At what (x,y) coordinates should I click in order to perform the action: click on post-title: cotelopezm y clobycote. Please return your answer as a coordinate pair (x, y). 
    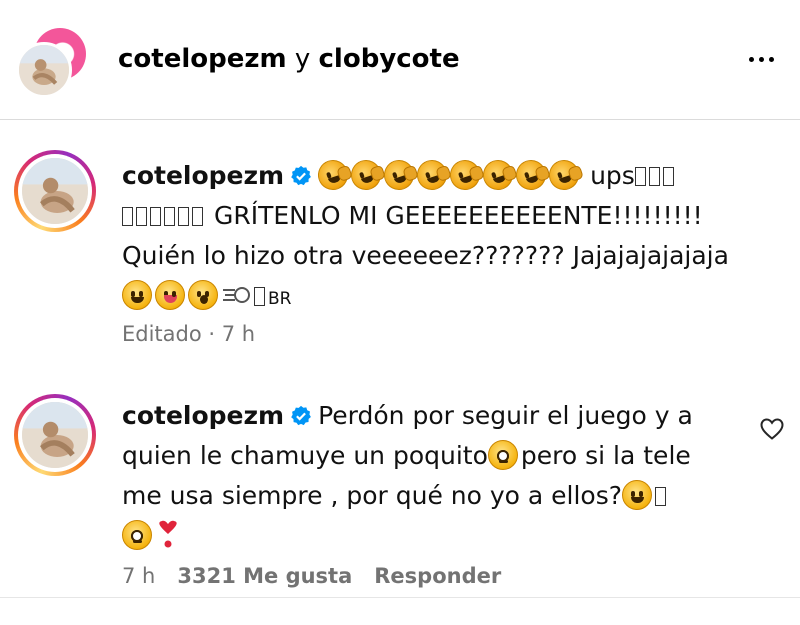
    Looking at the image, I should click on (289, 59).